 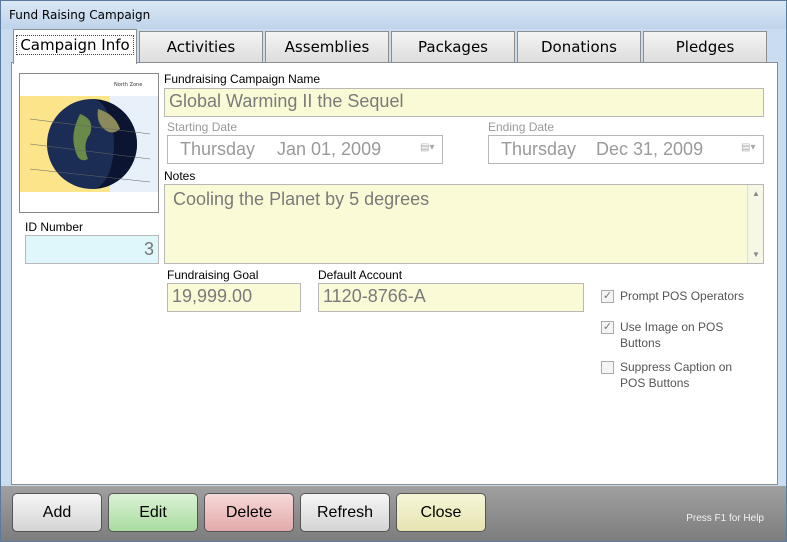 What do you see at coordinates (202, 127) in the screenshot?
I see `starting-date-label: Starting Date` at bounding box center [202, 127].